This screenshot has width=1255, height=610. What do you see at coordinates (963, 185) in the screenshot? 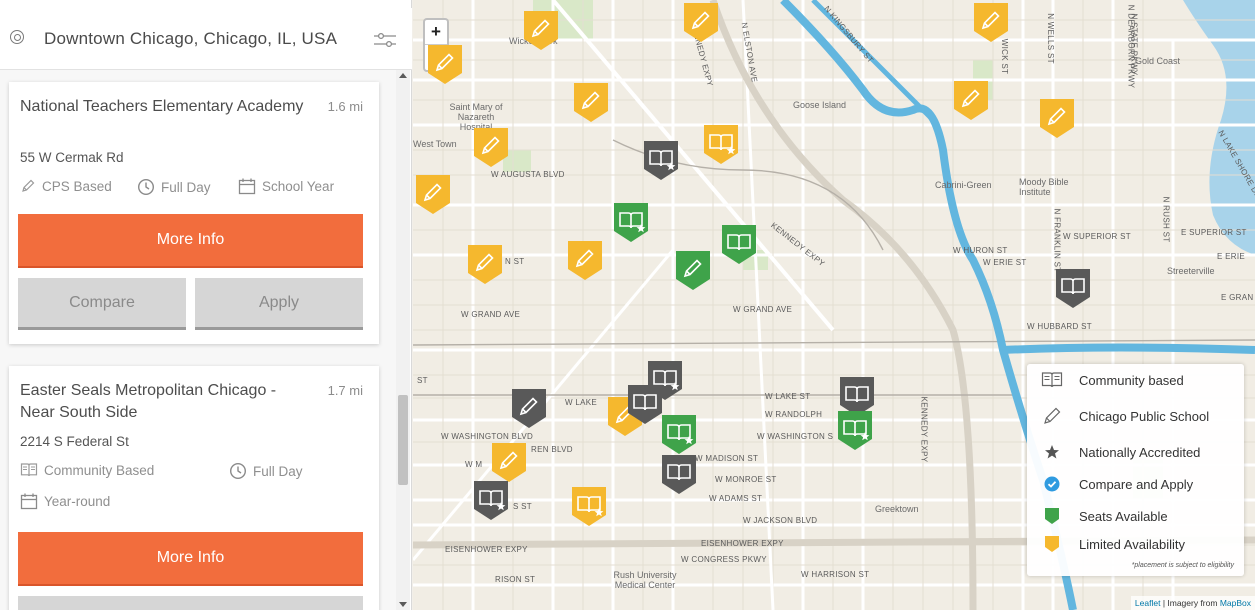
I see `place-label: Cabrini-Green` at bounding box center [963, 185].